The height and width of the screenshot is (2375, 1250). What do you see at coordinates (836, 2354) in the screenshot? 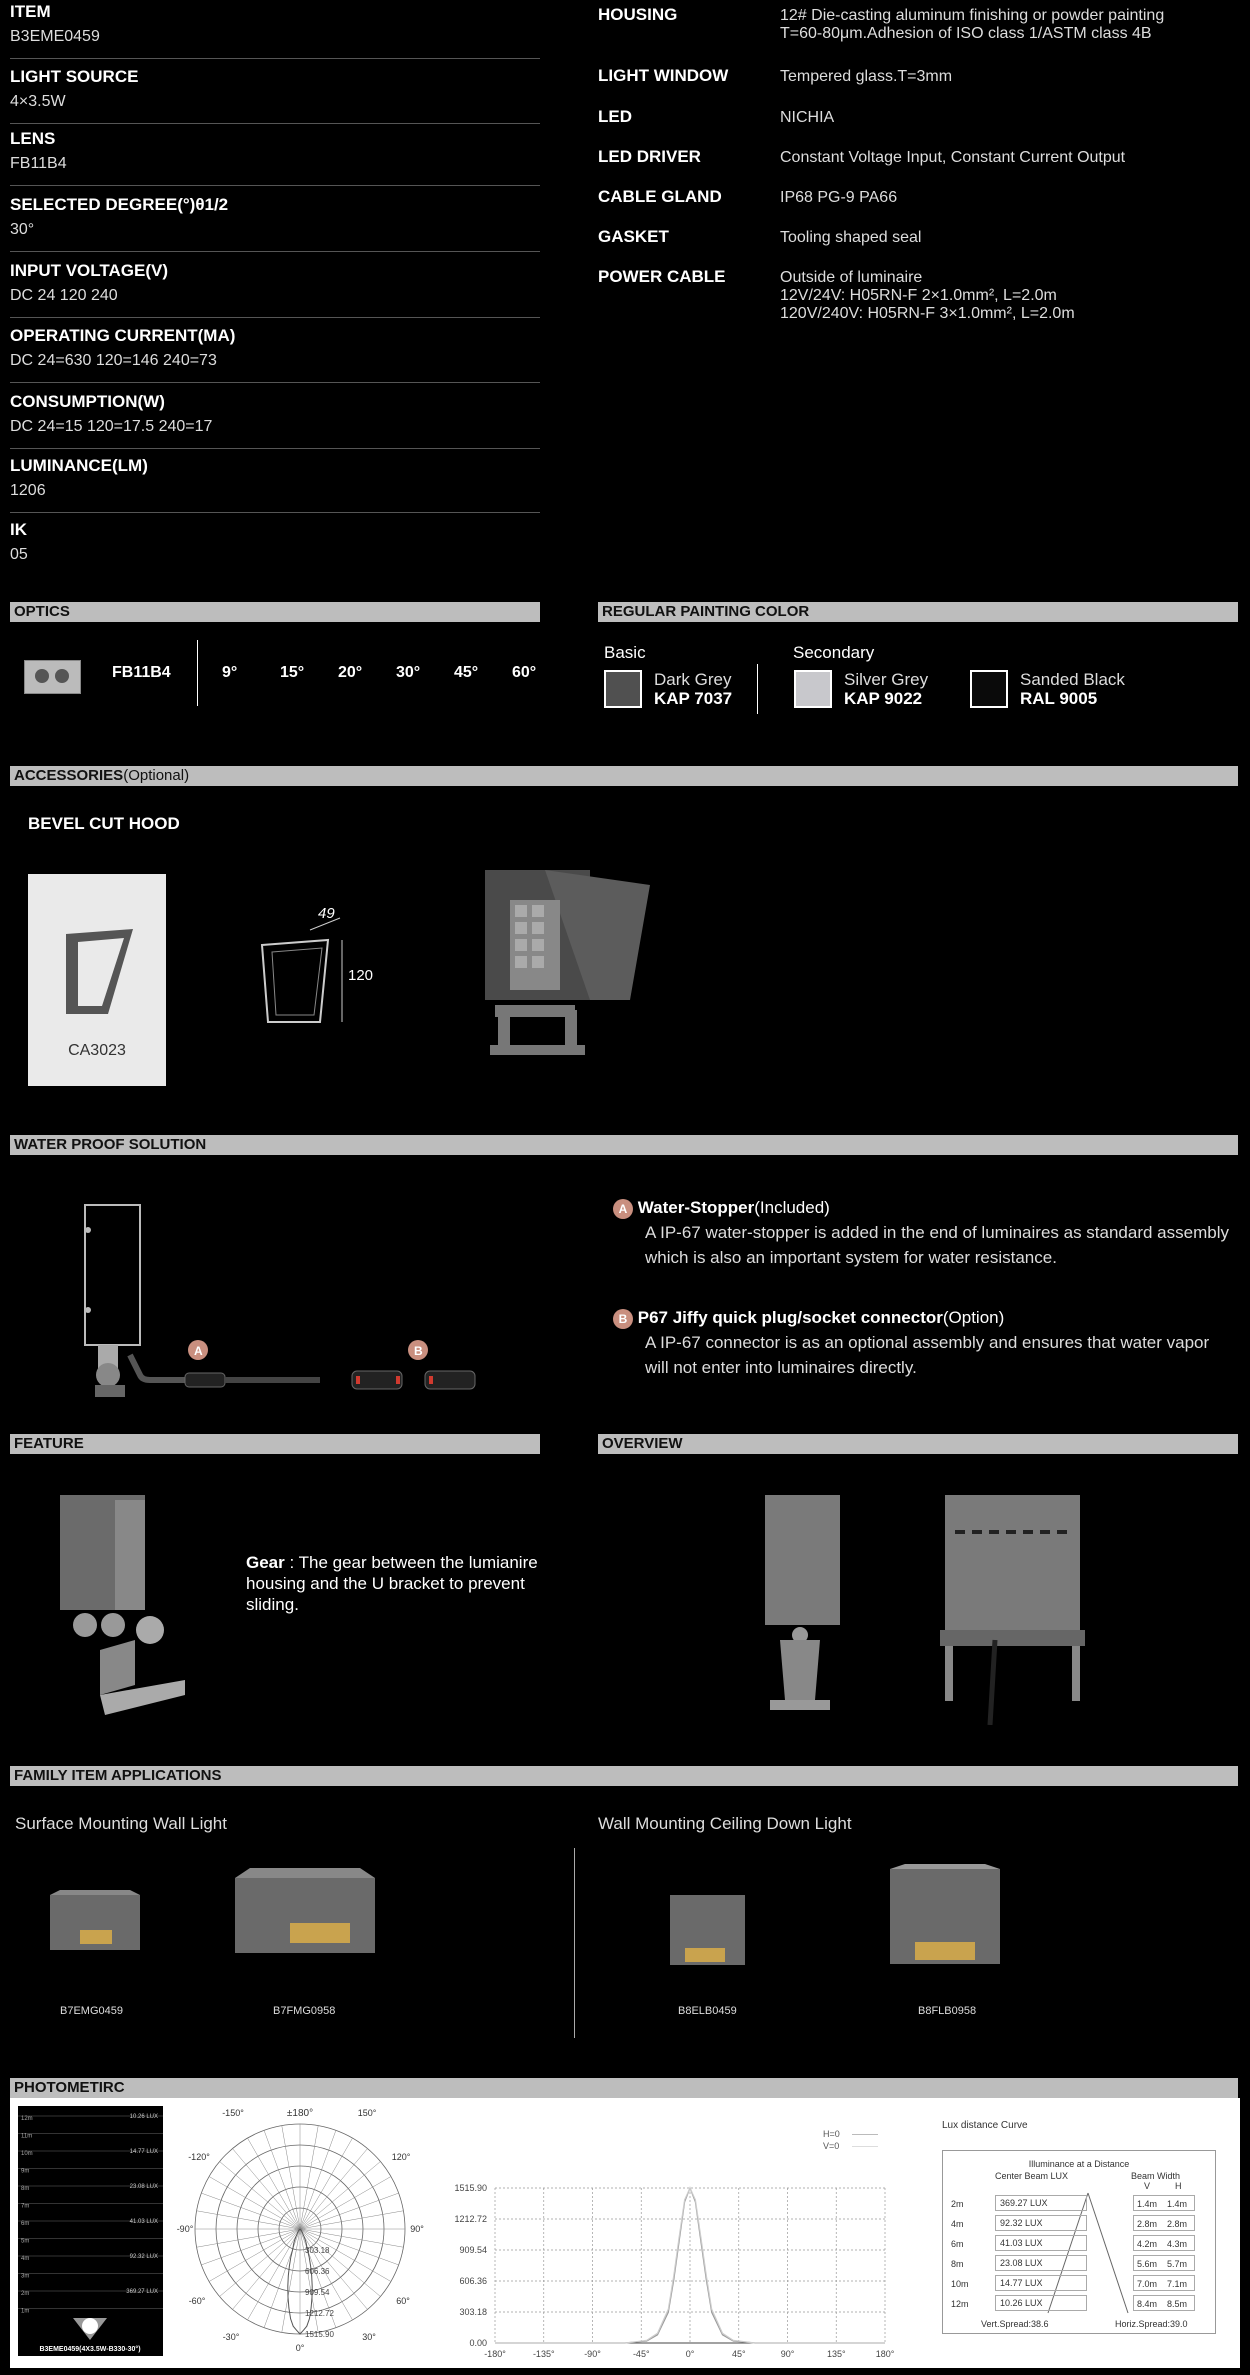
I see `x-tick-label: 135°` at bounding box center [836, 2354].